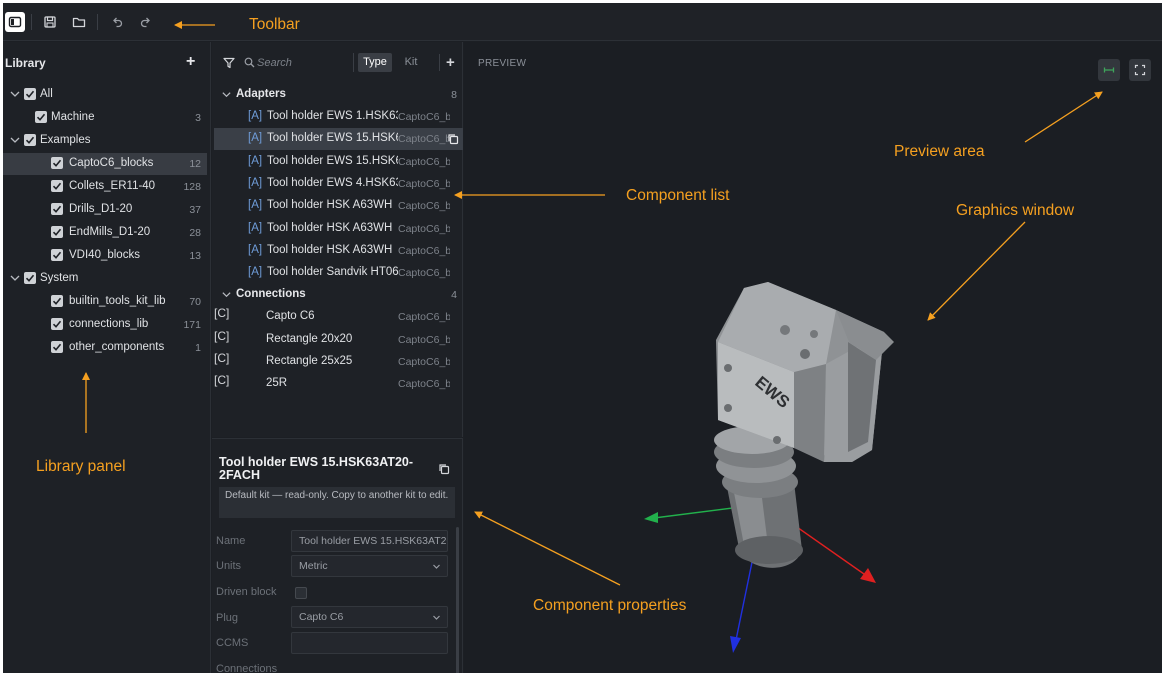  Describe the element at coordinates (247, 668) in the screenshot. I see `connections-label: Connections` at that location.